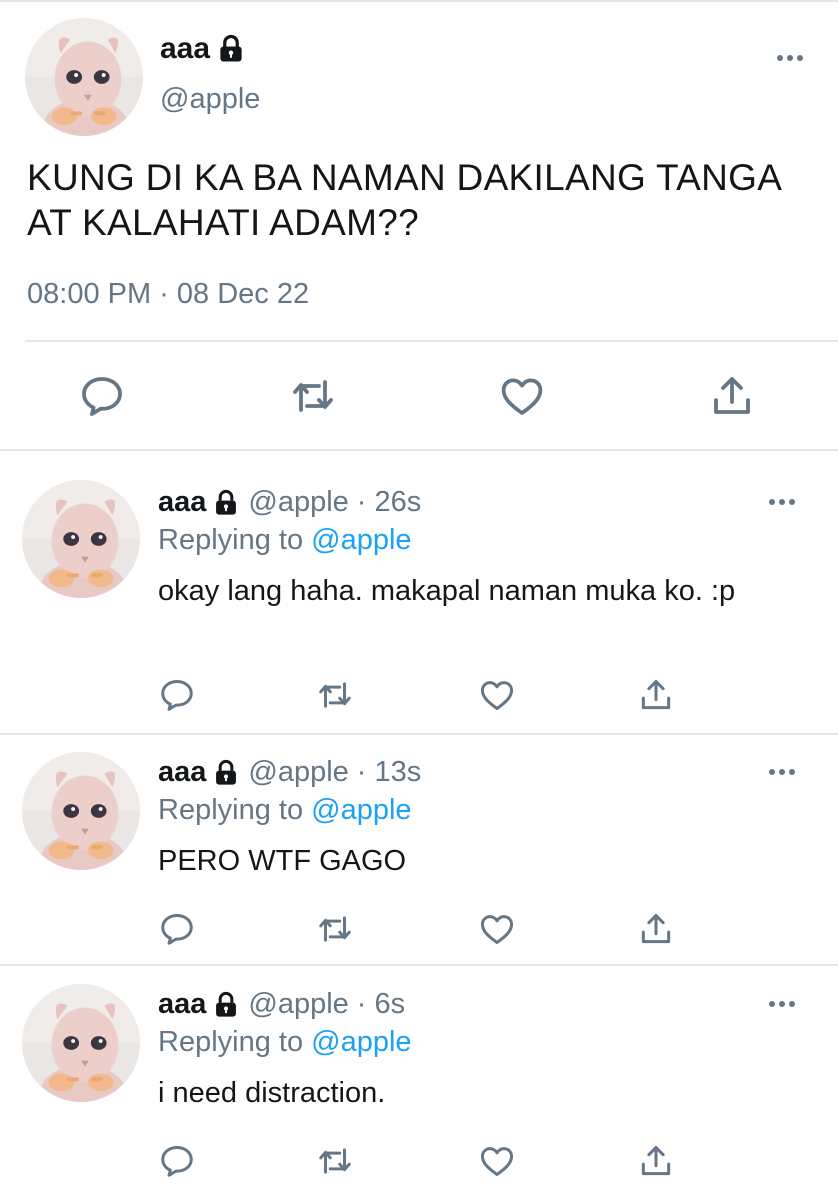 The image size is (838, 1200). I want to click on reply-header: aaa @apple · 26s, so click(289, 502).